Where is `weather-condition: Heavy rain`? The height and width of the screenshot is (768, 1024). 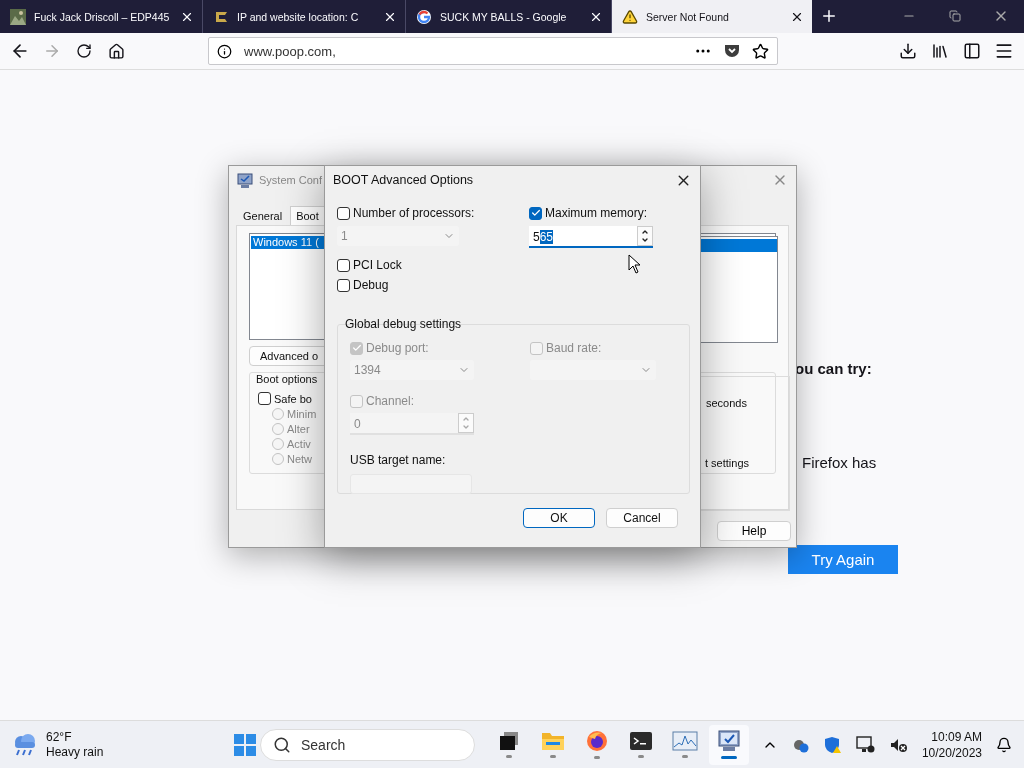 weather-condition: Heavy rain is located at coordinates (75, 752).